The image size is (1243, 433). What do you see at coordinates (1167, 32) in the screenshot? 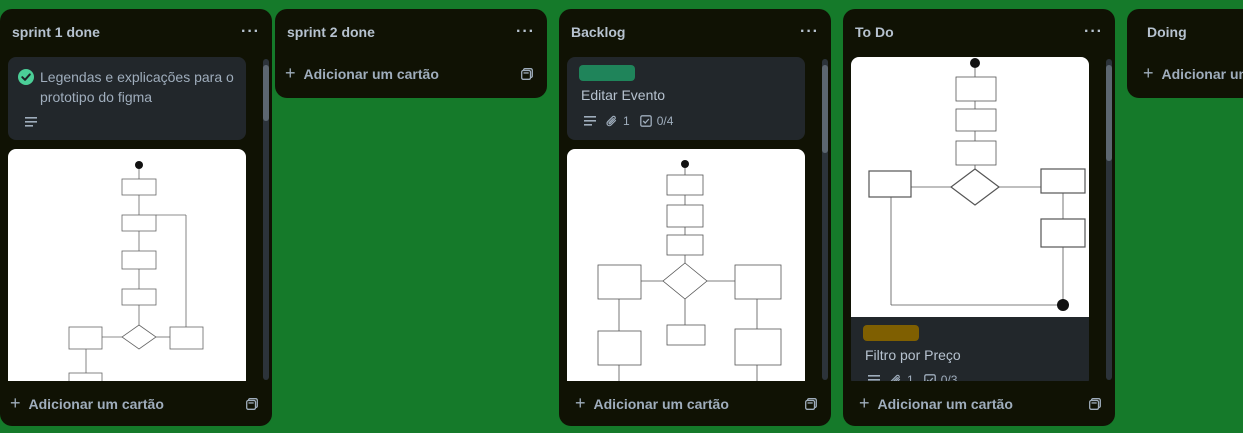
I see `list-title: Doing` at bounding box center [1167, 32].